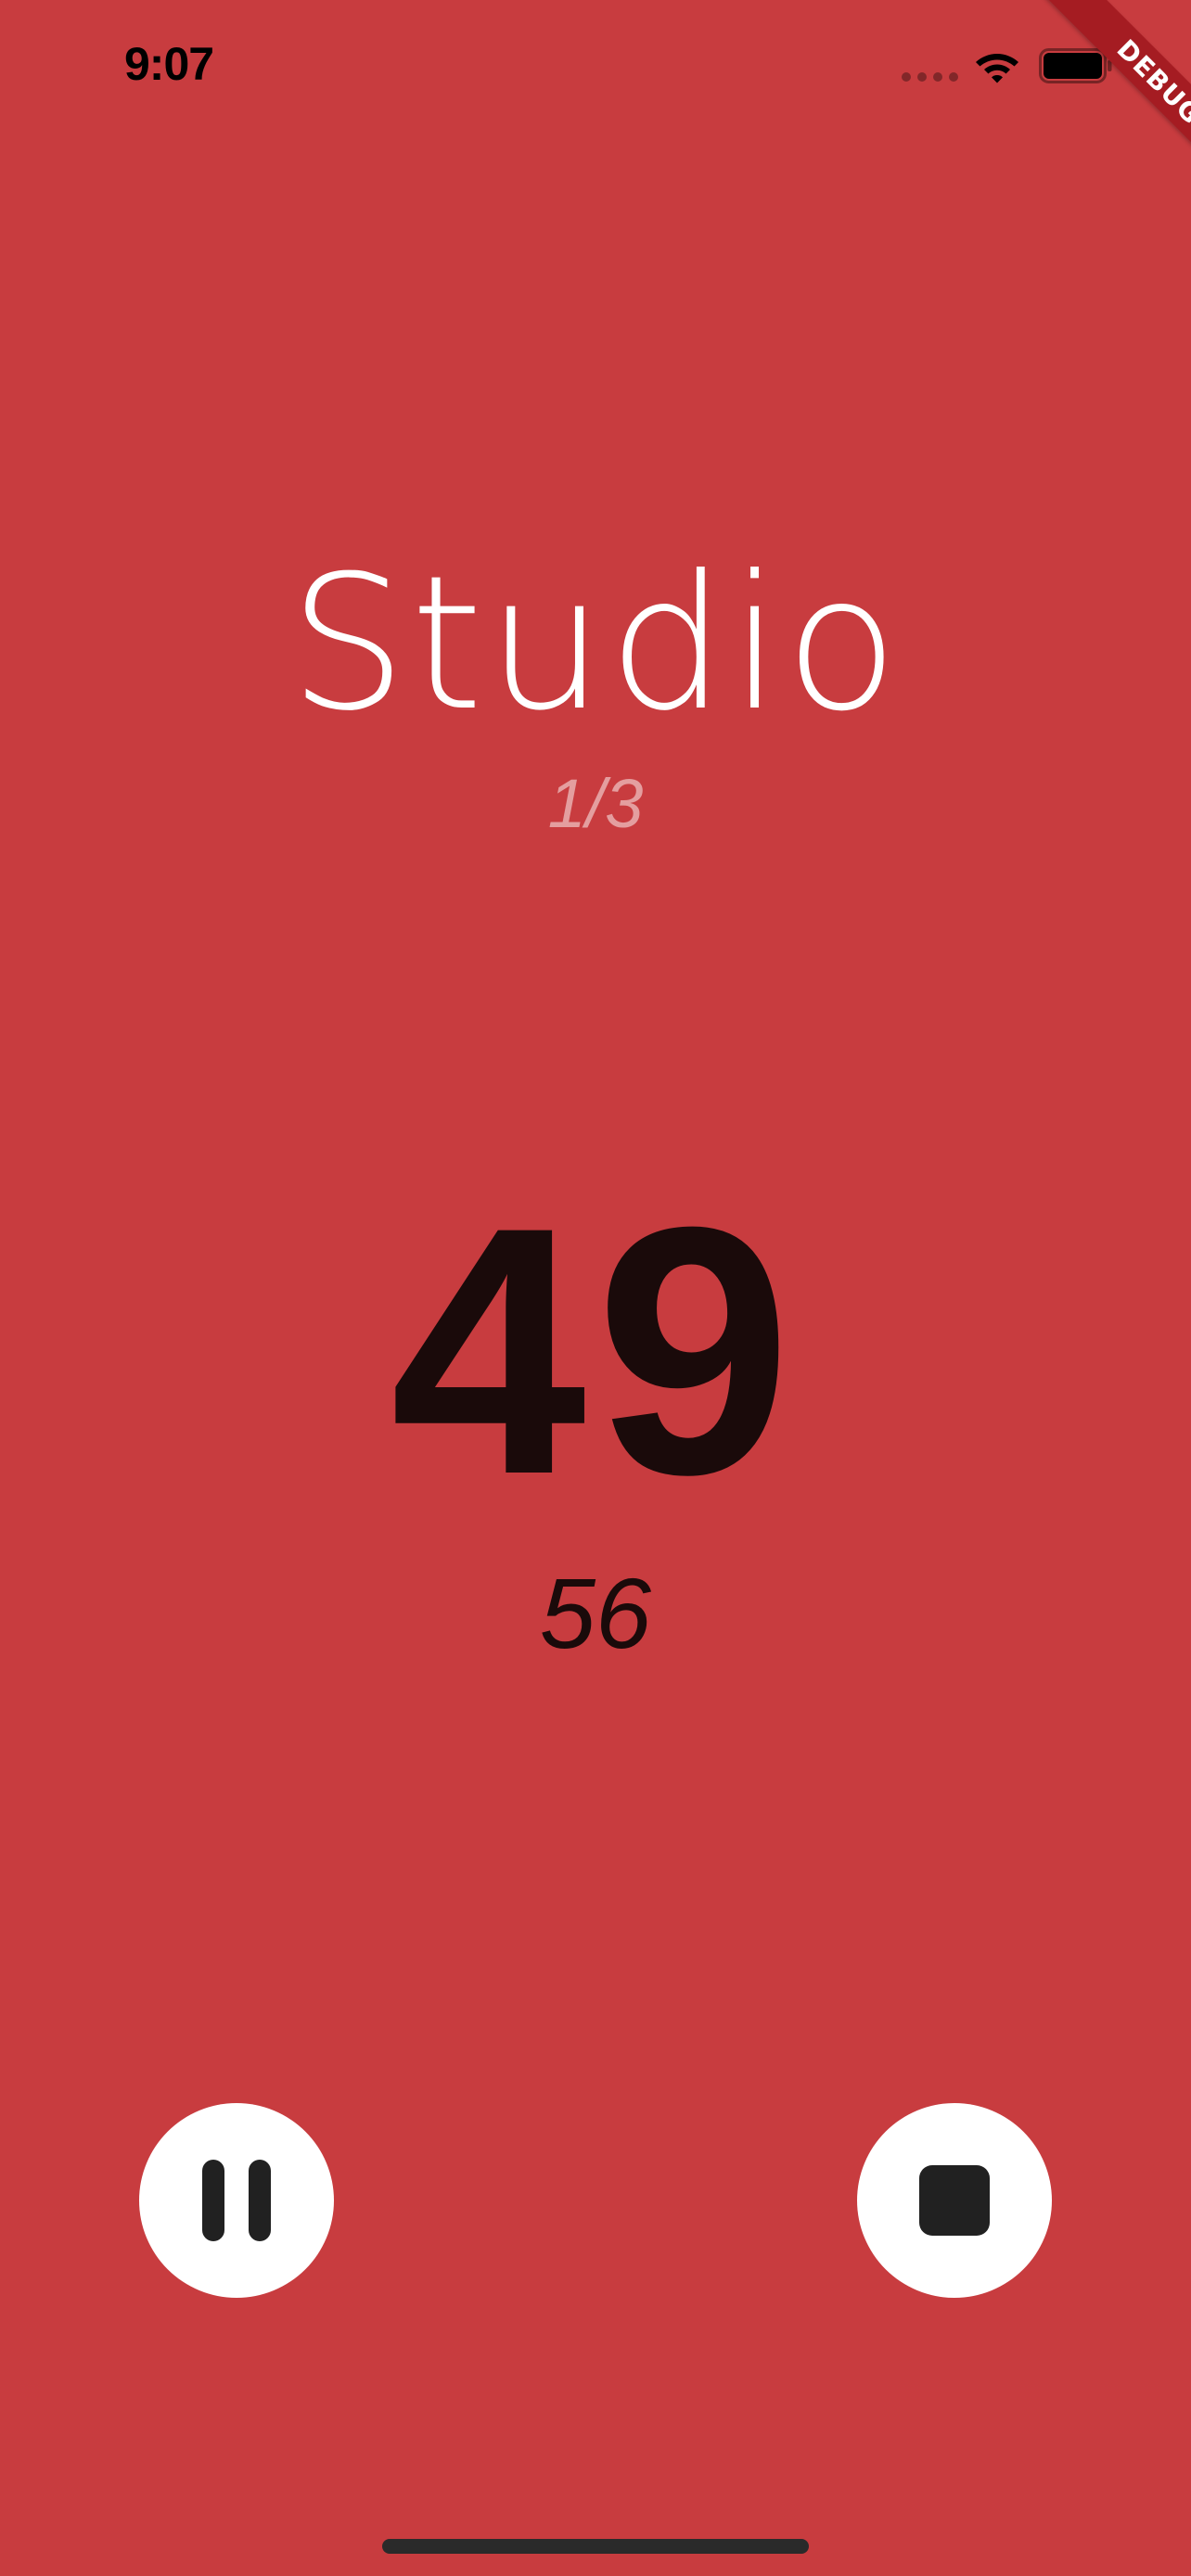  Describe the element at coordinates (595, 644) in the screenshot. I see `workout-title: Studio` at that location.